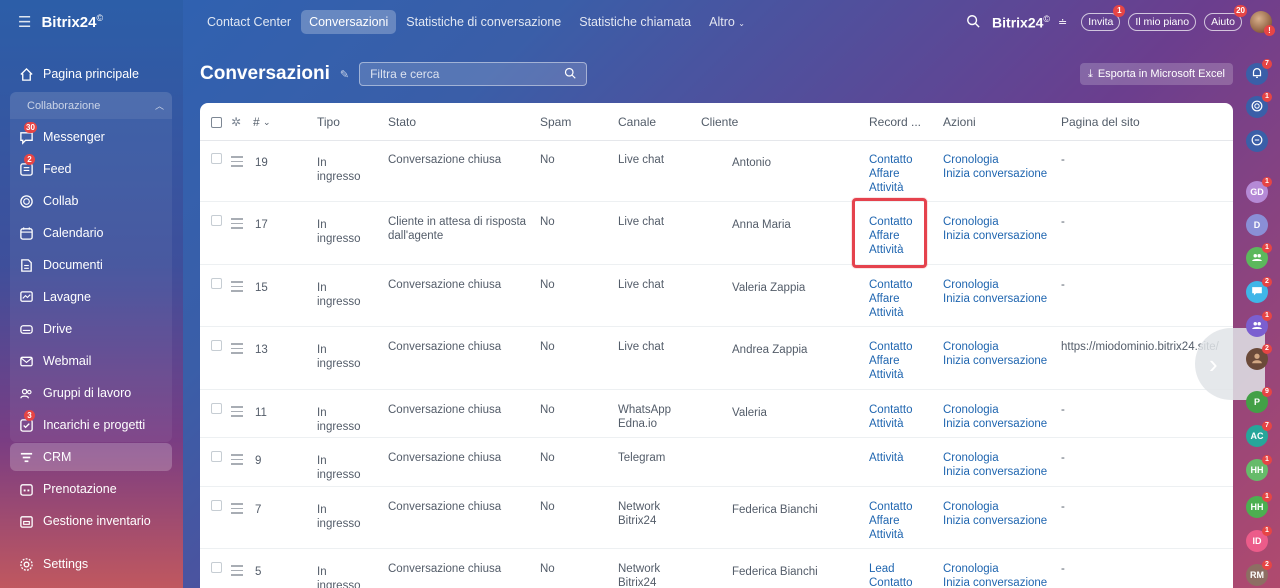 This screenshot has height=588, width=1280. What do you see at coordinates (262, 122) in the screenshot?
I see `col-header-num: # ⌄` at bounding box center [262, 122].